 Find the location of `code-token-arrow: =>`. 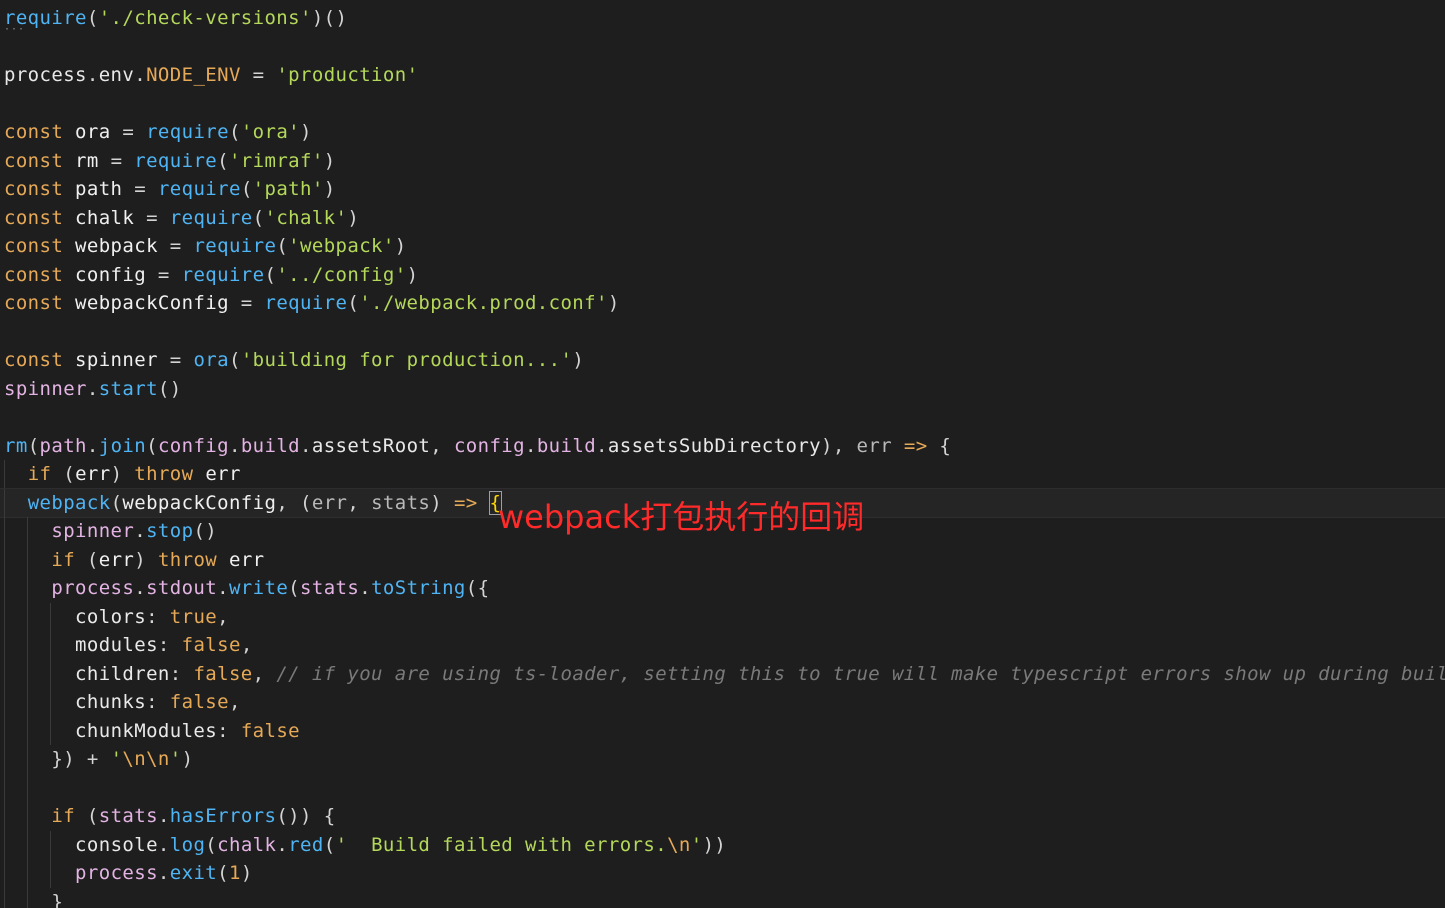

code-token-arrow: => is located at coordinates (465, 502).